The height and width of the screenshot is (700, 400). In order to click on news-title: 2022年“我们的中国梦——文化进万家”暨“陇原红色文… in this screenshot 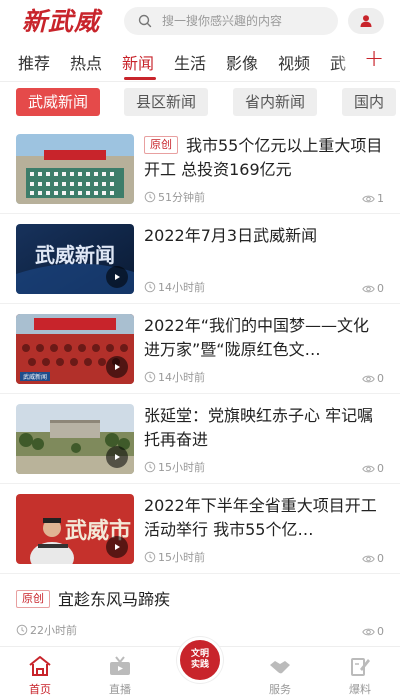, I will do `click(257, 337)`.